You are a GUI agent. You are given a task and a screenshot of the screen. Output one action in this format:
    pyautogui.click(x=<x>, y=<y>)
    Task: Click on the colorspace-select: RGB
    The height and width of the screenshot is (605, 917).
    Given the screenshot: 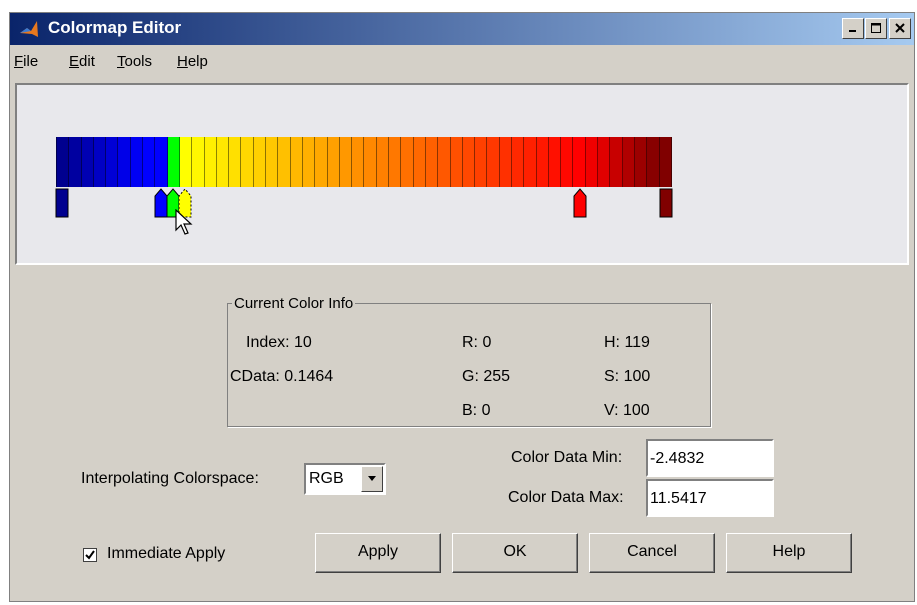 What is the action you would take?
    pyautogui.click(x=345, y=479)
    